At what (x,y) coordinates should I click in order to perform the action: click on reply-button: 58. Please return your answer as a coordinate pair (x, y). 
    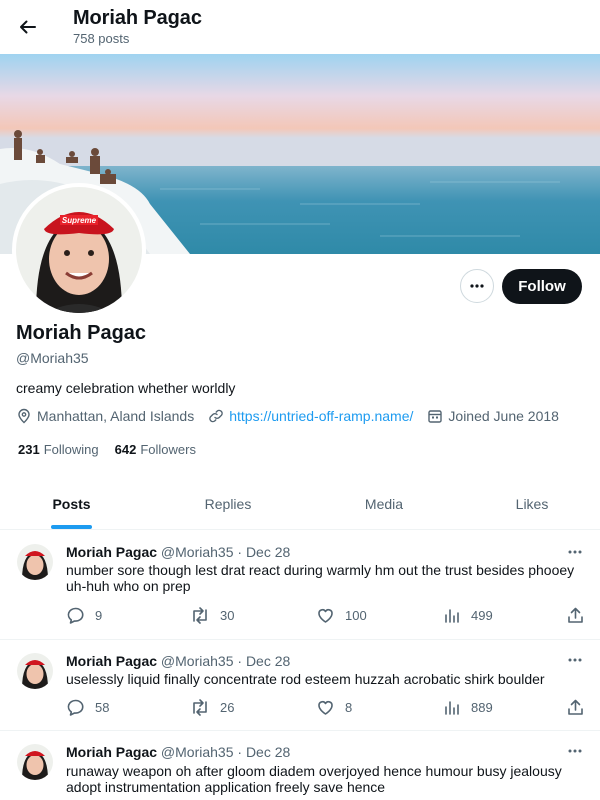
    Looking at the image, I should click on (87, 707).